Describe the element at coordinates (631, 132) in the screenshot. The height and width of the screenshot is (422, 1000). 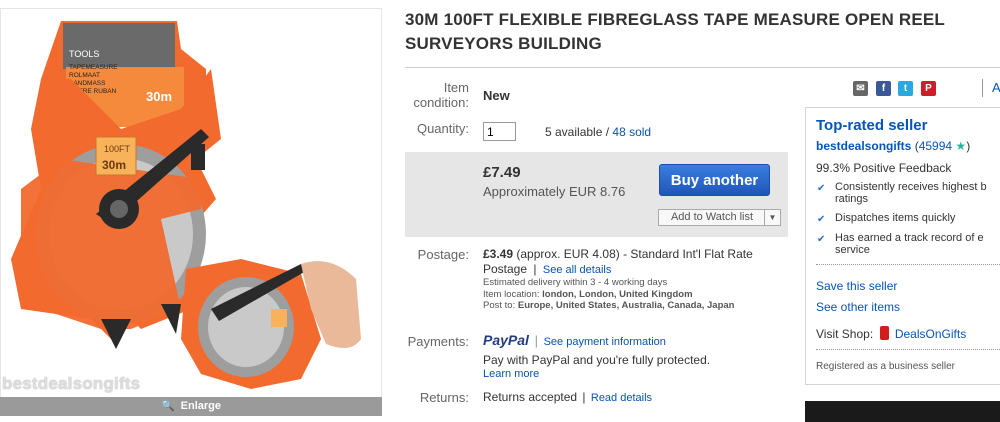
I see `sold-link: 48 sold` at that location.